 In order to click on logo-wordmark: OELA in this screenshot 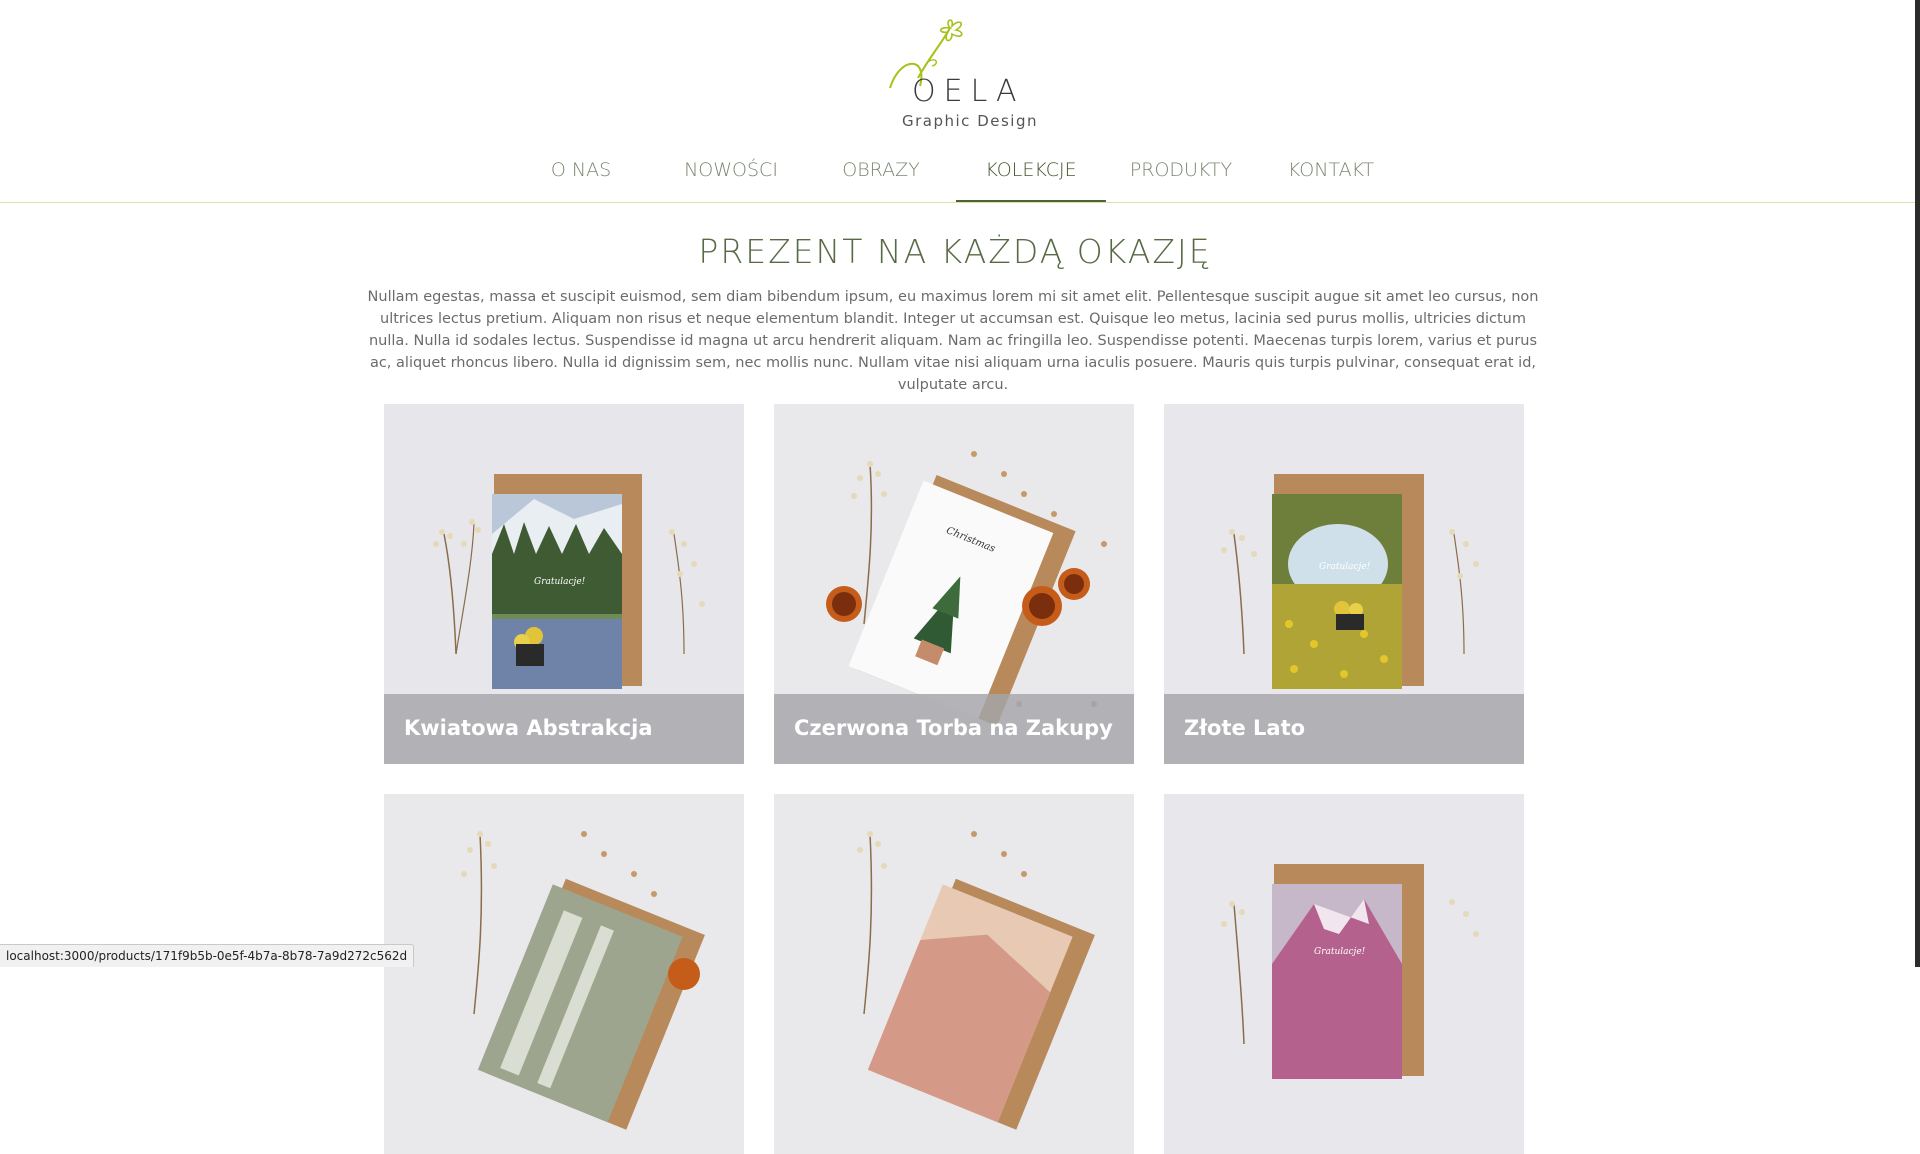, I will do `click(968, 91)`.